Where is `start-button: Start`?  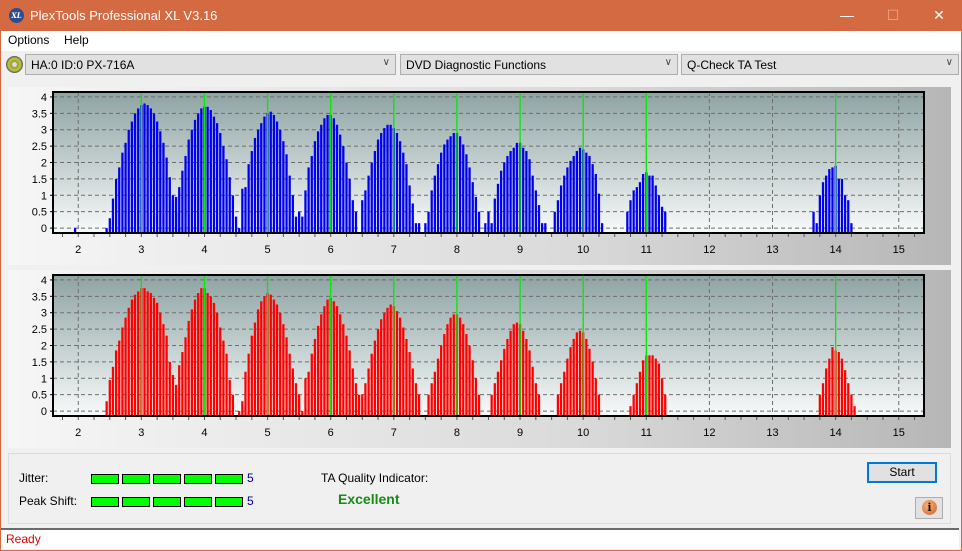
start-button: Start is located at coordinates (902, 472).